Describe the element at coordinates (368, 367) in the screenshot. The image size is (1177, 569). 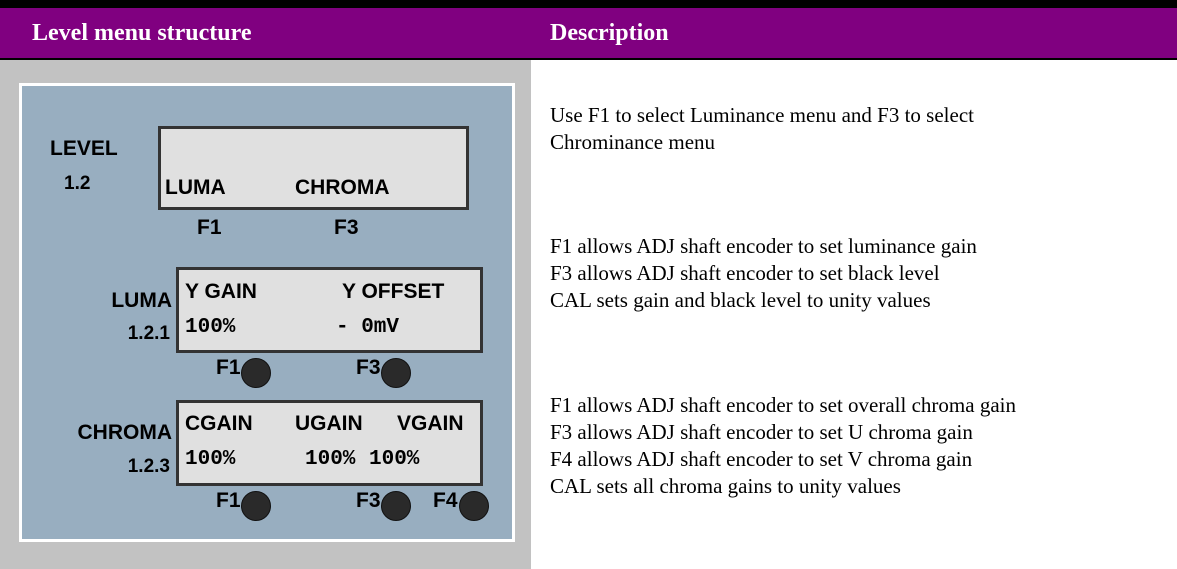
I see `luma-f3-label: F3` at that location.